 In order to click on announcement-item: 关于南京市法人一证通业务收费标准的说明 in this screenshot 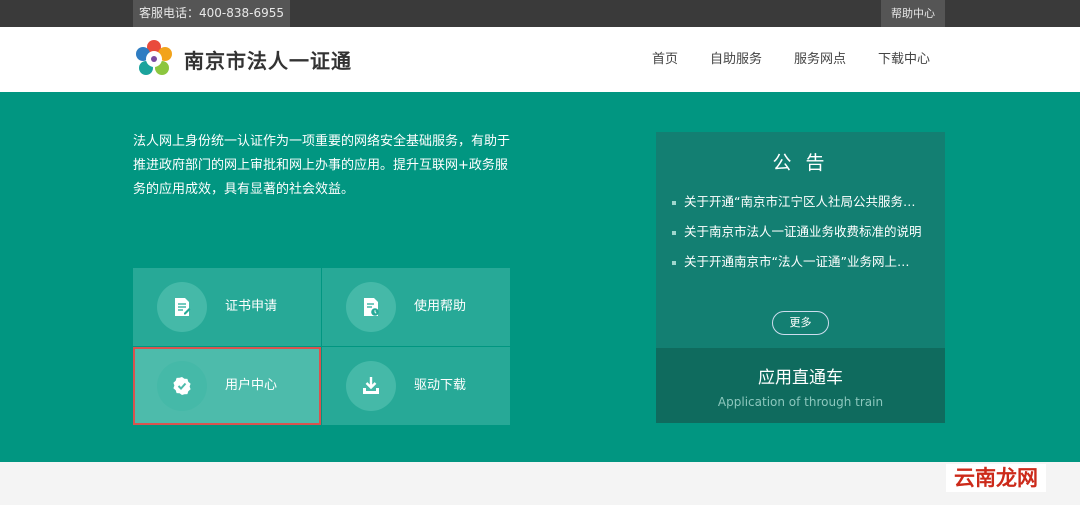, I will do `click(803, 230)`.